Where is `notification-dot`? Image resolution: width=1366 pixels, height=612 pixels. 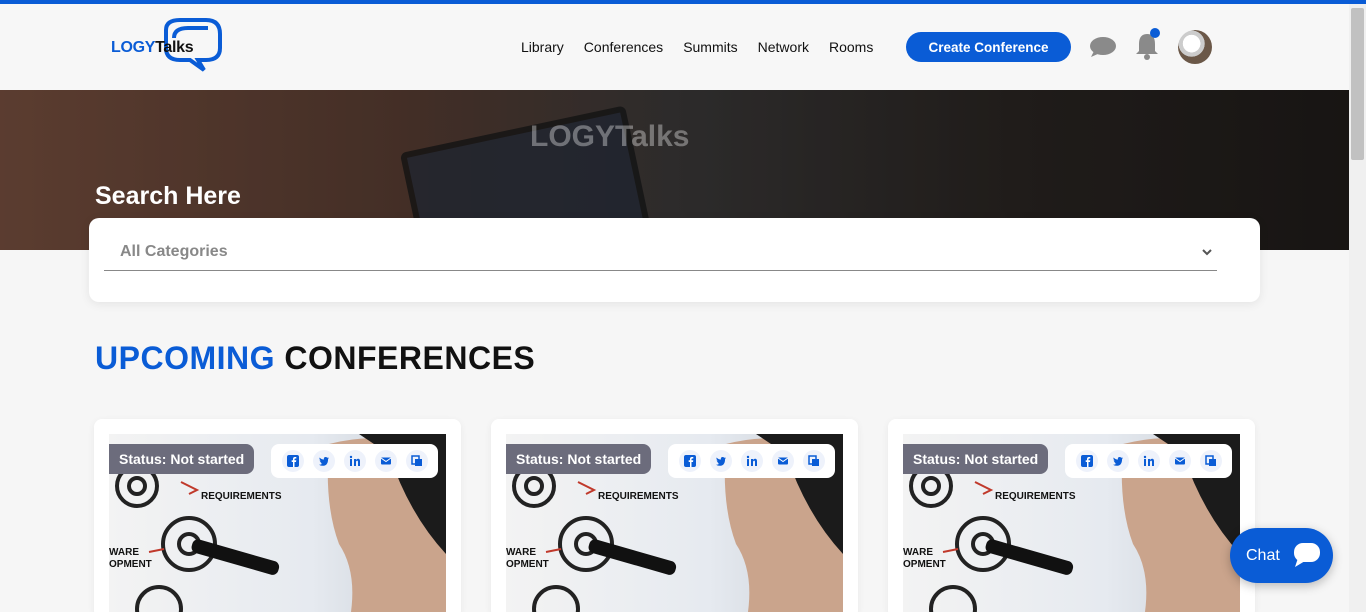 notification-dot is located at coordinates (1155, 33).